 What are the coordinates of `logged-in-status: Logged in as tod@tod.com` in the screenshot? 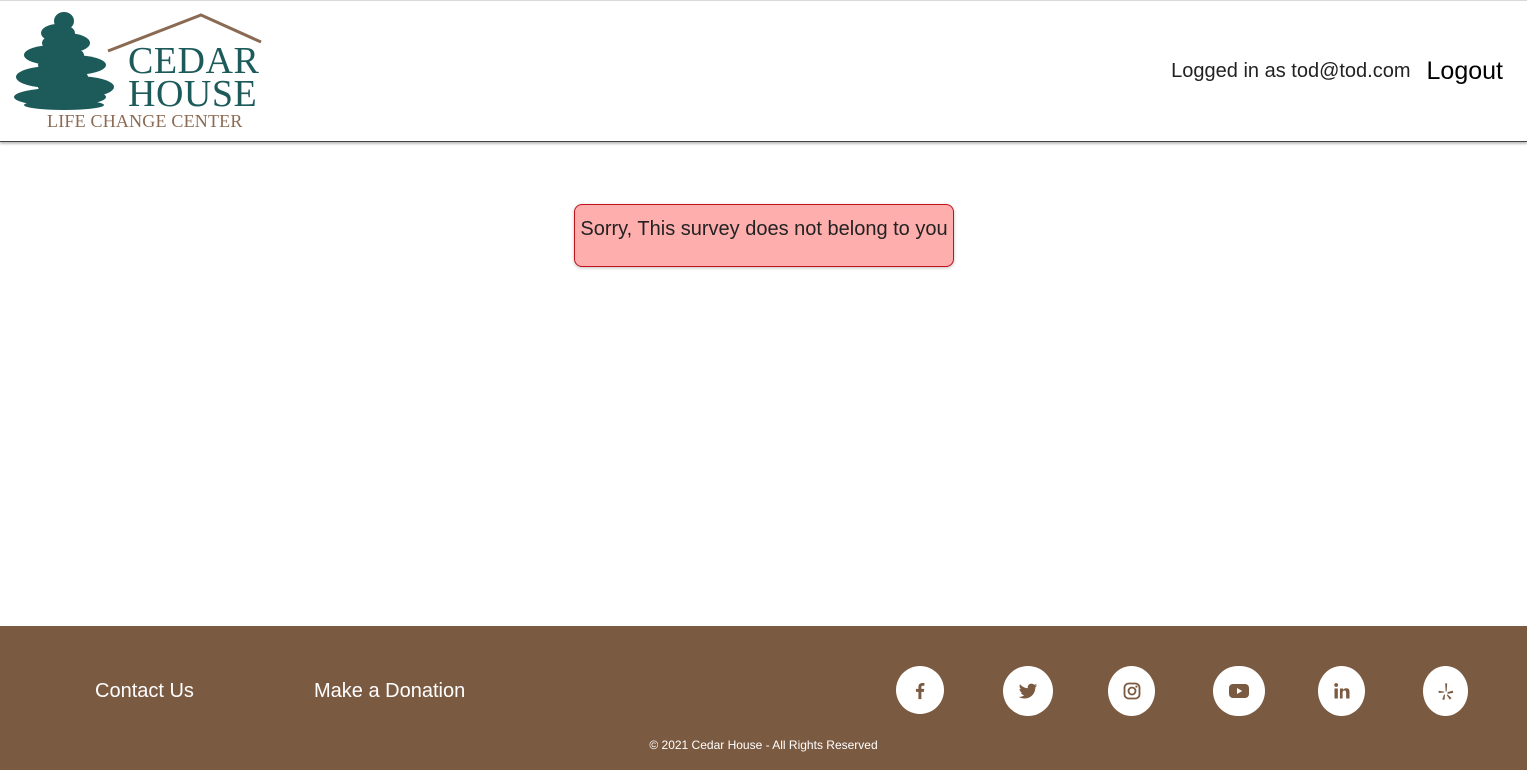 It's located at (1291, 71).